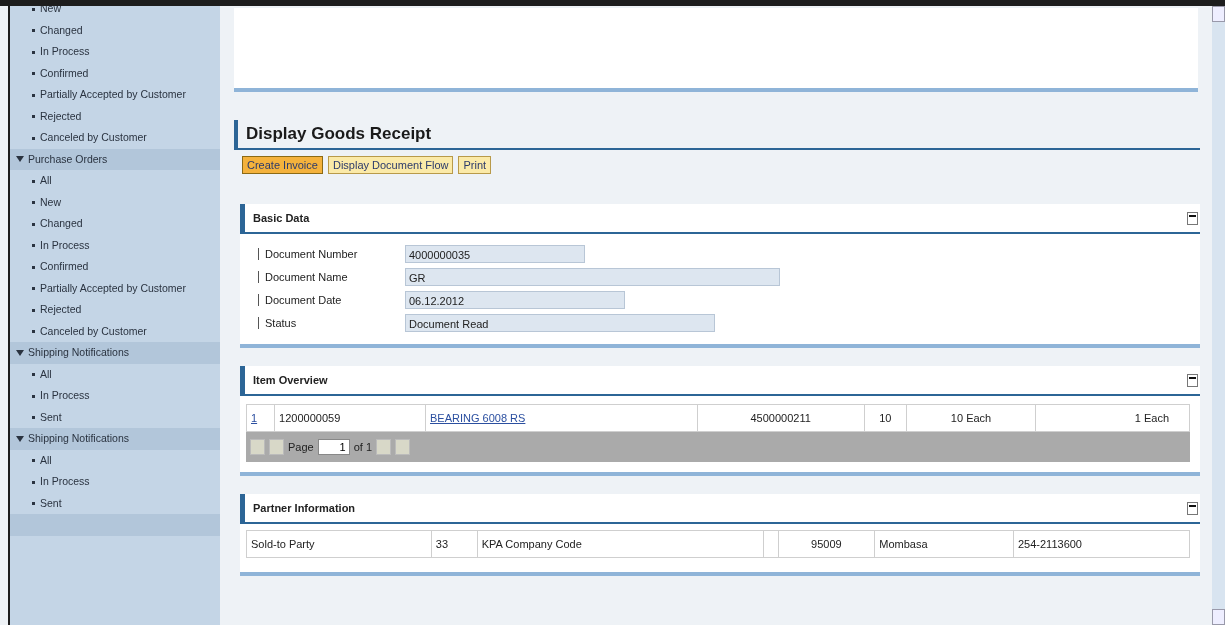  I want to click on readonly-field: GR, so click(592, 276).